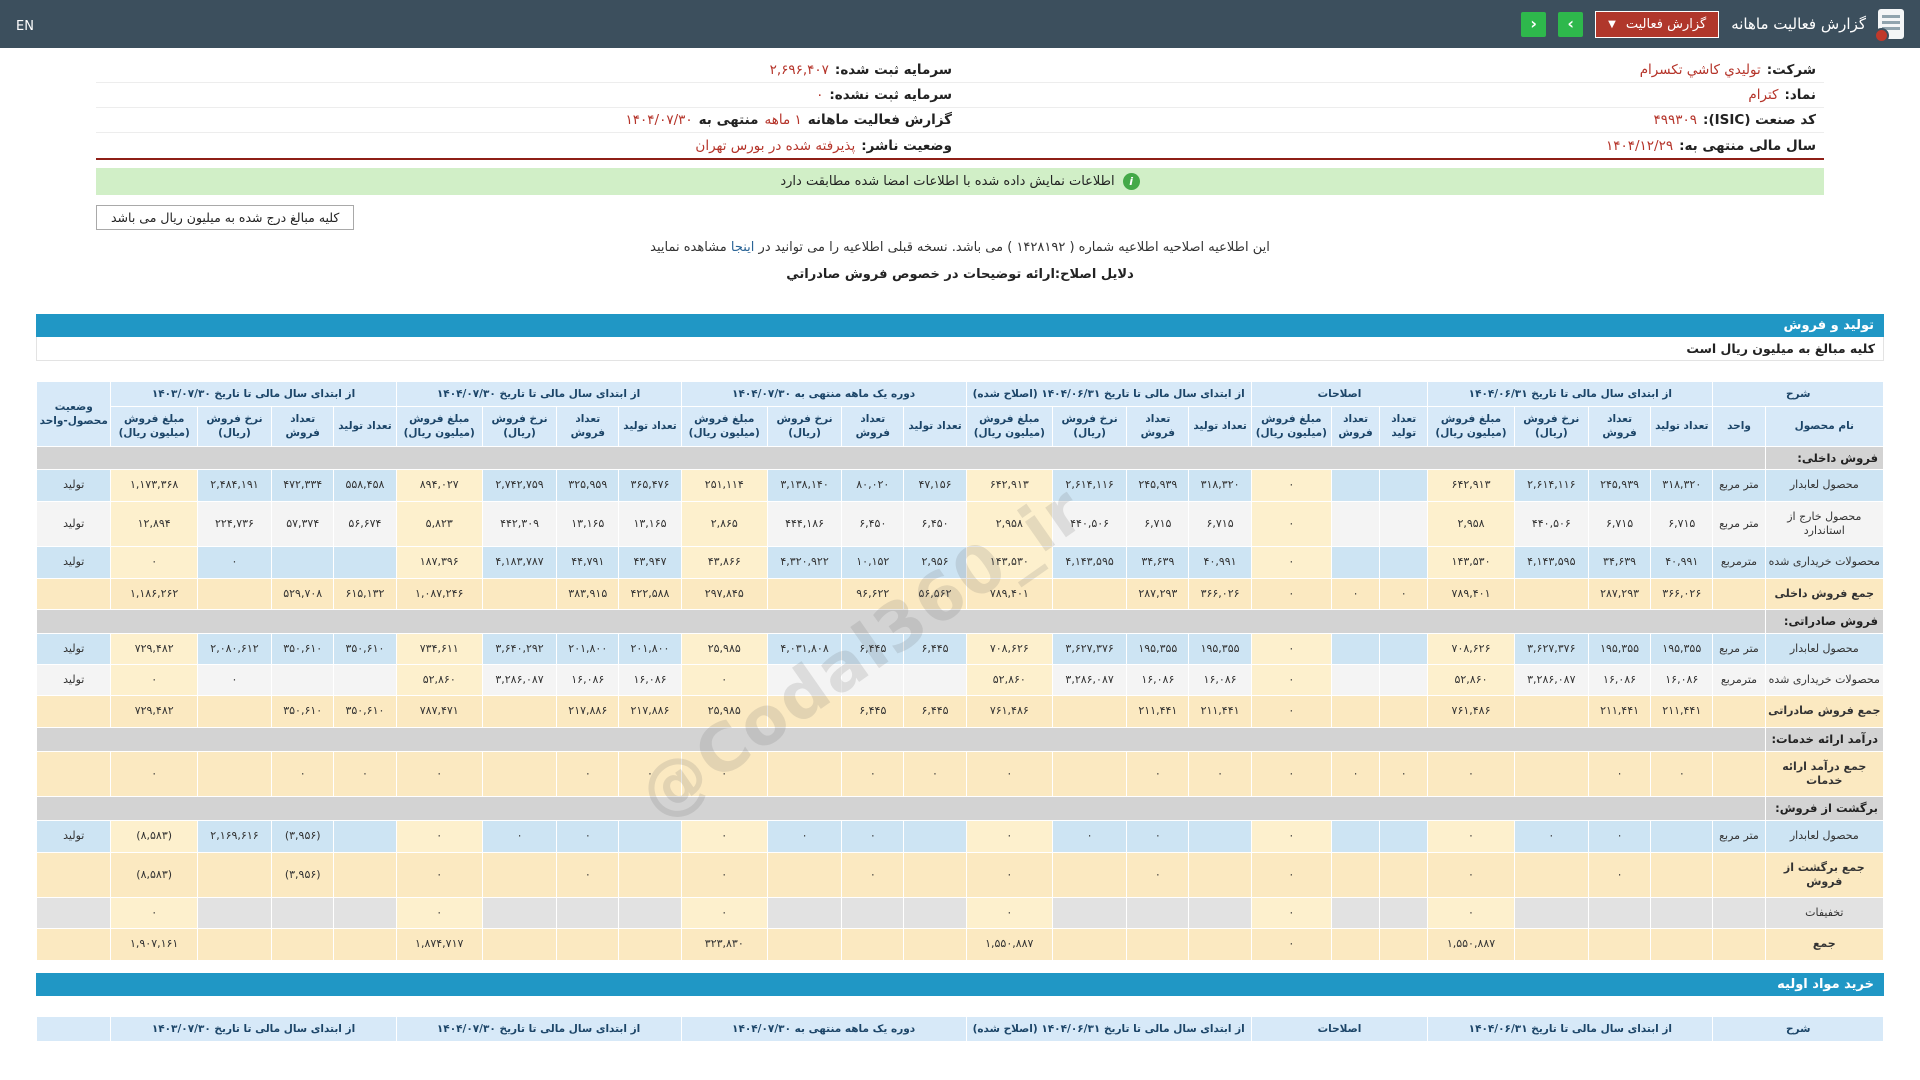  I want to click on section-filler-cell, so click(901, 809).